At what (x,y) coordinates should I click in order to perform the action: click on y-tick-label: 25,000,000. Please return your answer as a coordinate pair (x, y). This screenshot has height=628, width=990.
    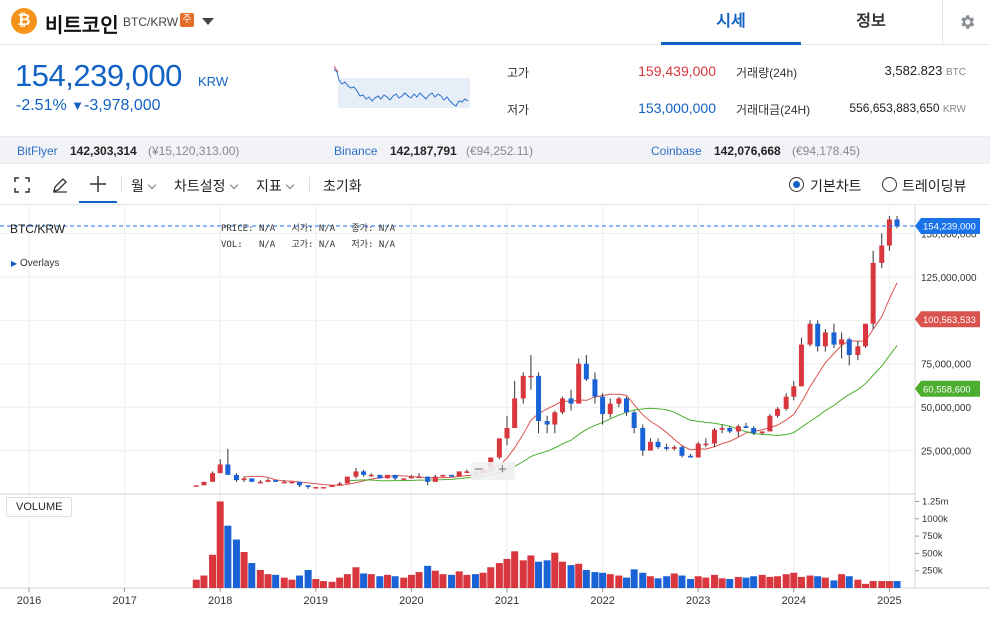
    Looking at the image, I should click on (946, 452).